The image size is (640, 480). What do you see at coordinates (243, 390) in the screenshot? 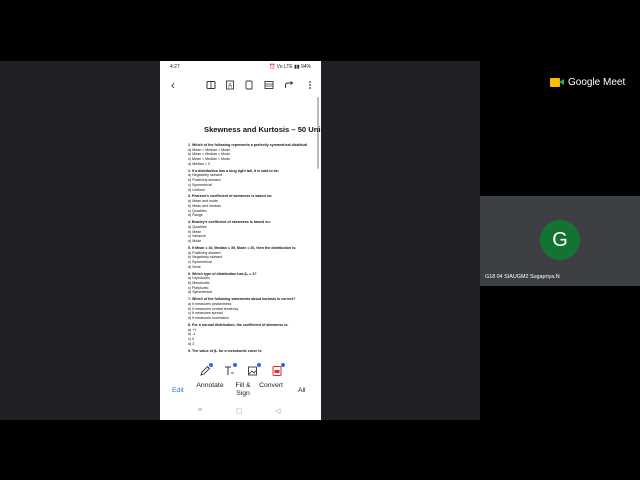
I see `tab-fill-sign: Fill & Sign` at bounding box center [243, 390].